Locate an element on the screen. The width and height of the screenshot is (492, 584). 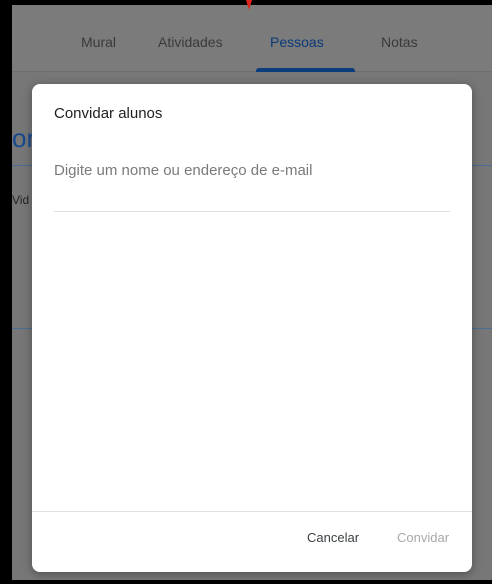
dialog-title: Convidar alunos is located at coordinates (108, 113).